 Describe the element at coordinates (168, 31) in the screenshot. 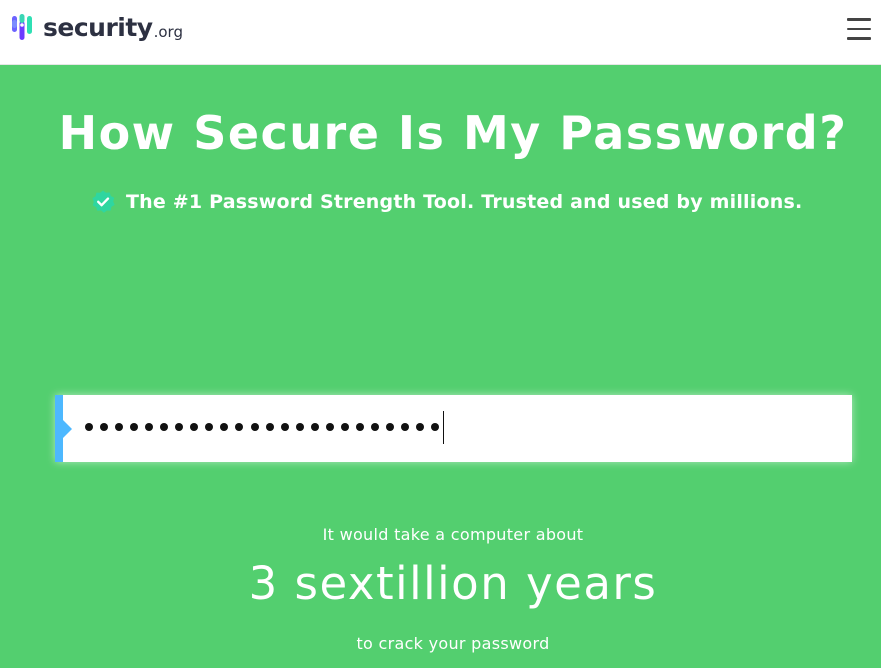

I see `logo-tld: .org` at that location.